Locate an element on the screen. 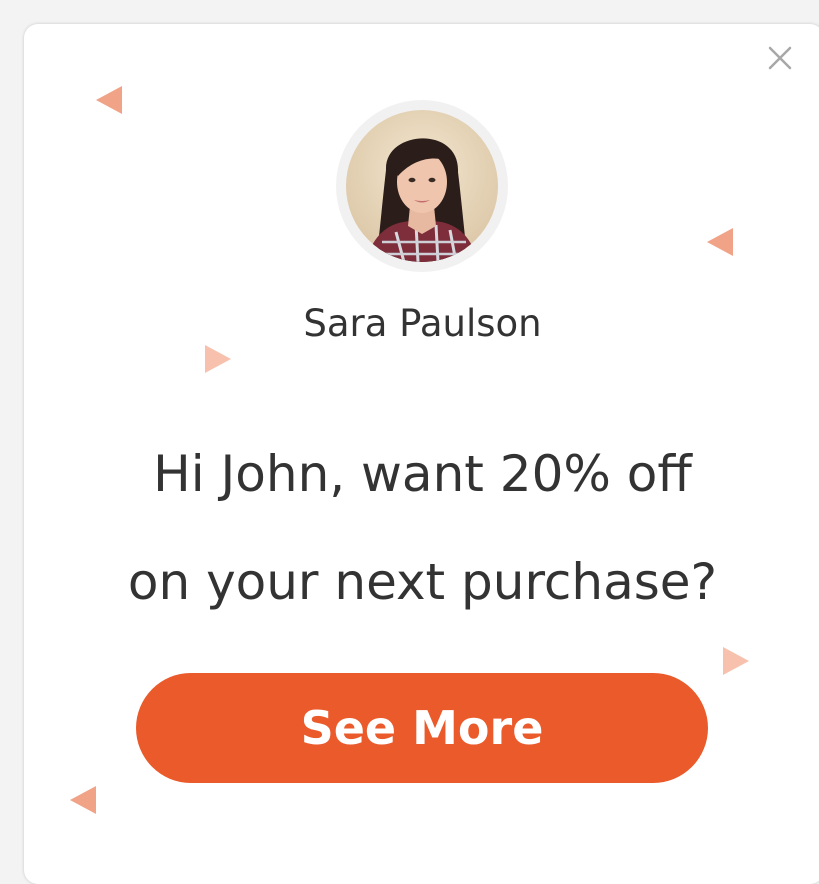 This screenshot has width=819, height=884. close-icon is located at coordinates (780, 58).